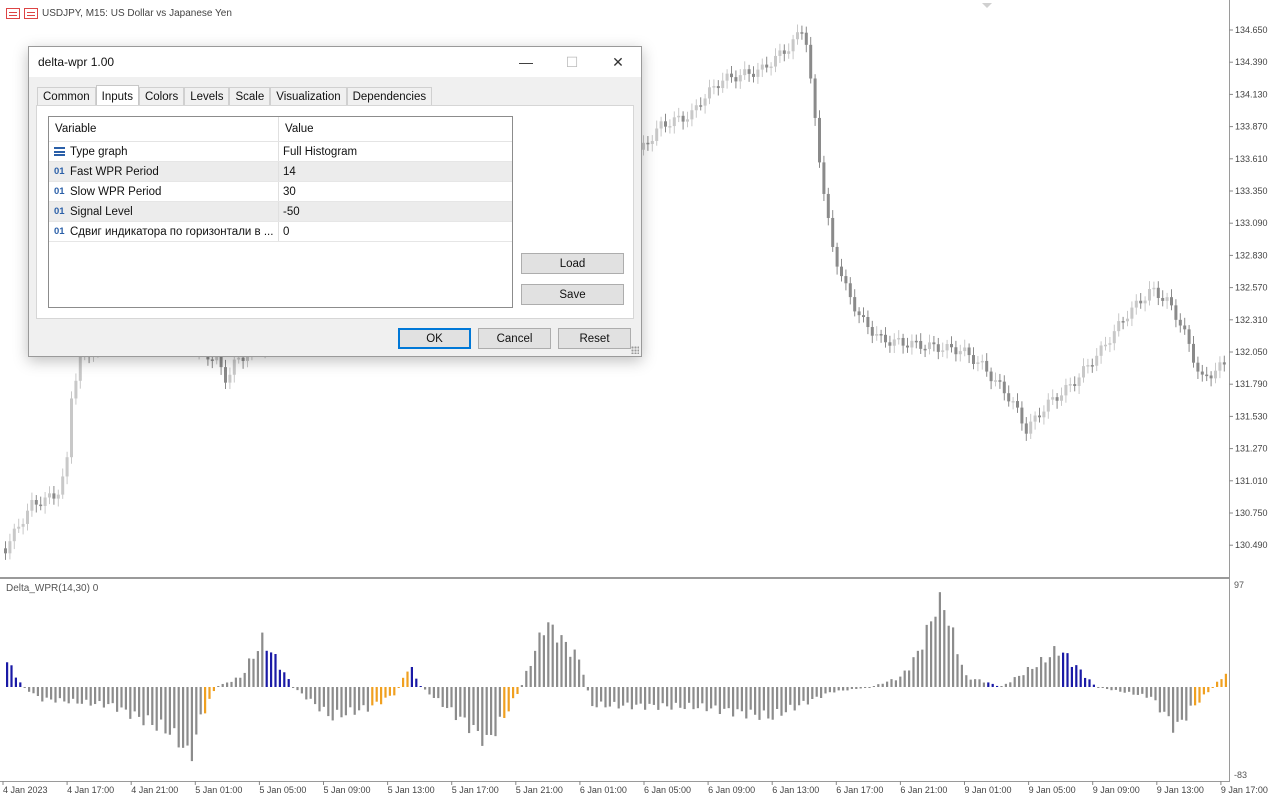  I want to click on time-label: 9 Jan 09:00, so click(1116, 790).